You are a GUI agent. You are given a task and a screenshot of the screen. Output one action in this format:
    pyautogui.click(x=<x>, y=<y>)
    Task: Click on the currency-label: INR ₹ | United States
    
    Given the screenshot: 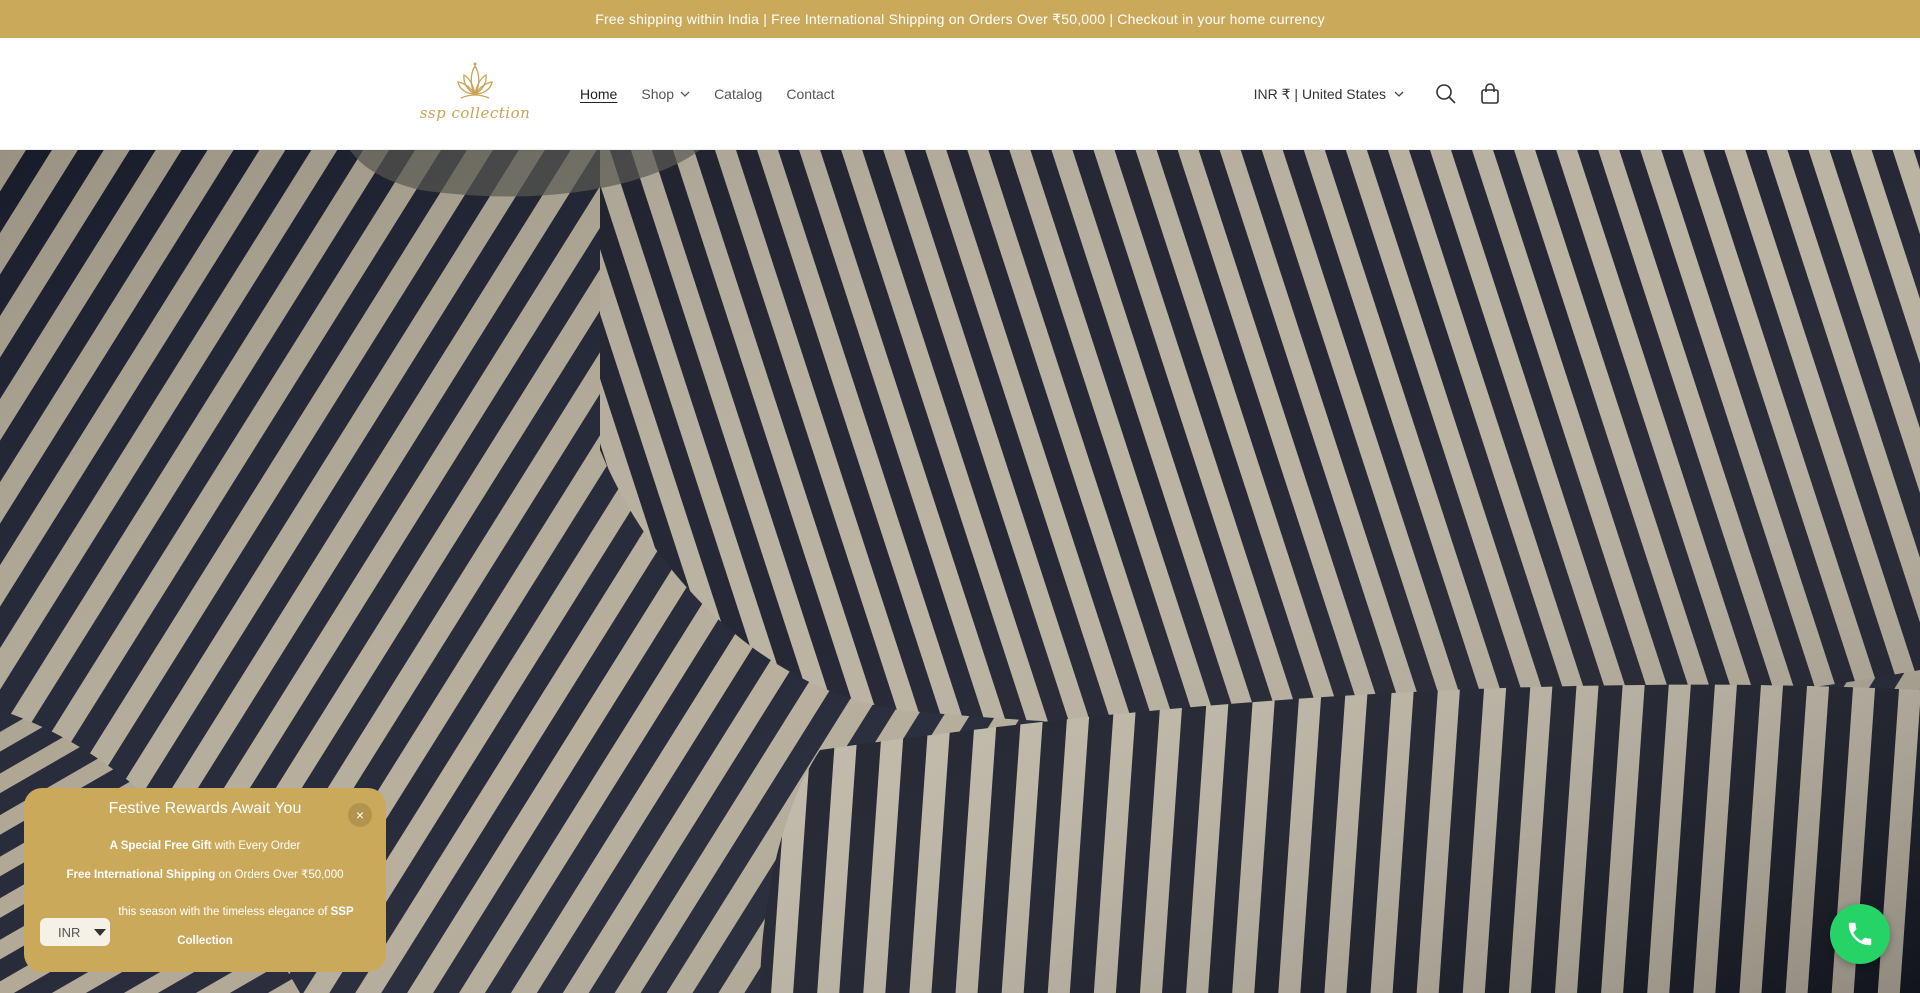 What is the action you would take?
    pyautogui.click(x=1319, y=93)
    